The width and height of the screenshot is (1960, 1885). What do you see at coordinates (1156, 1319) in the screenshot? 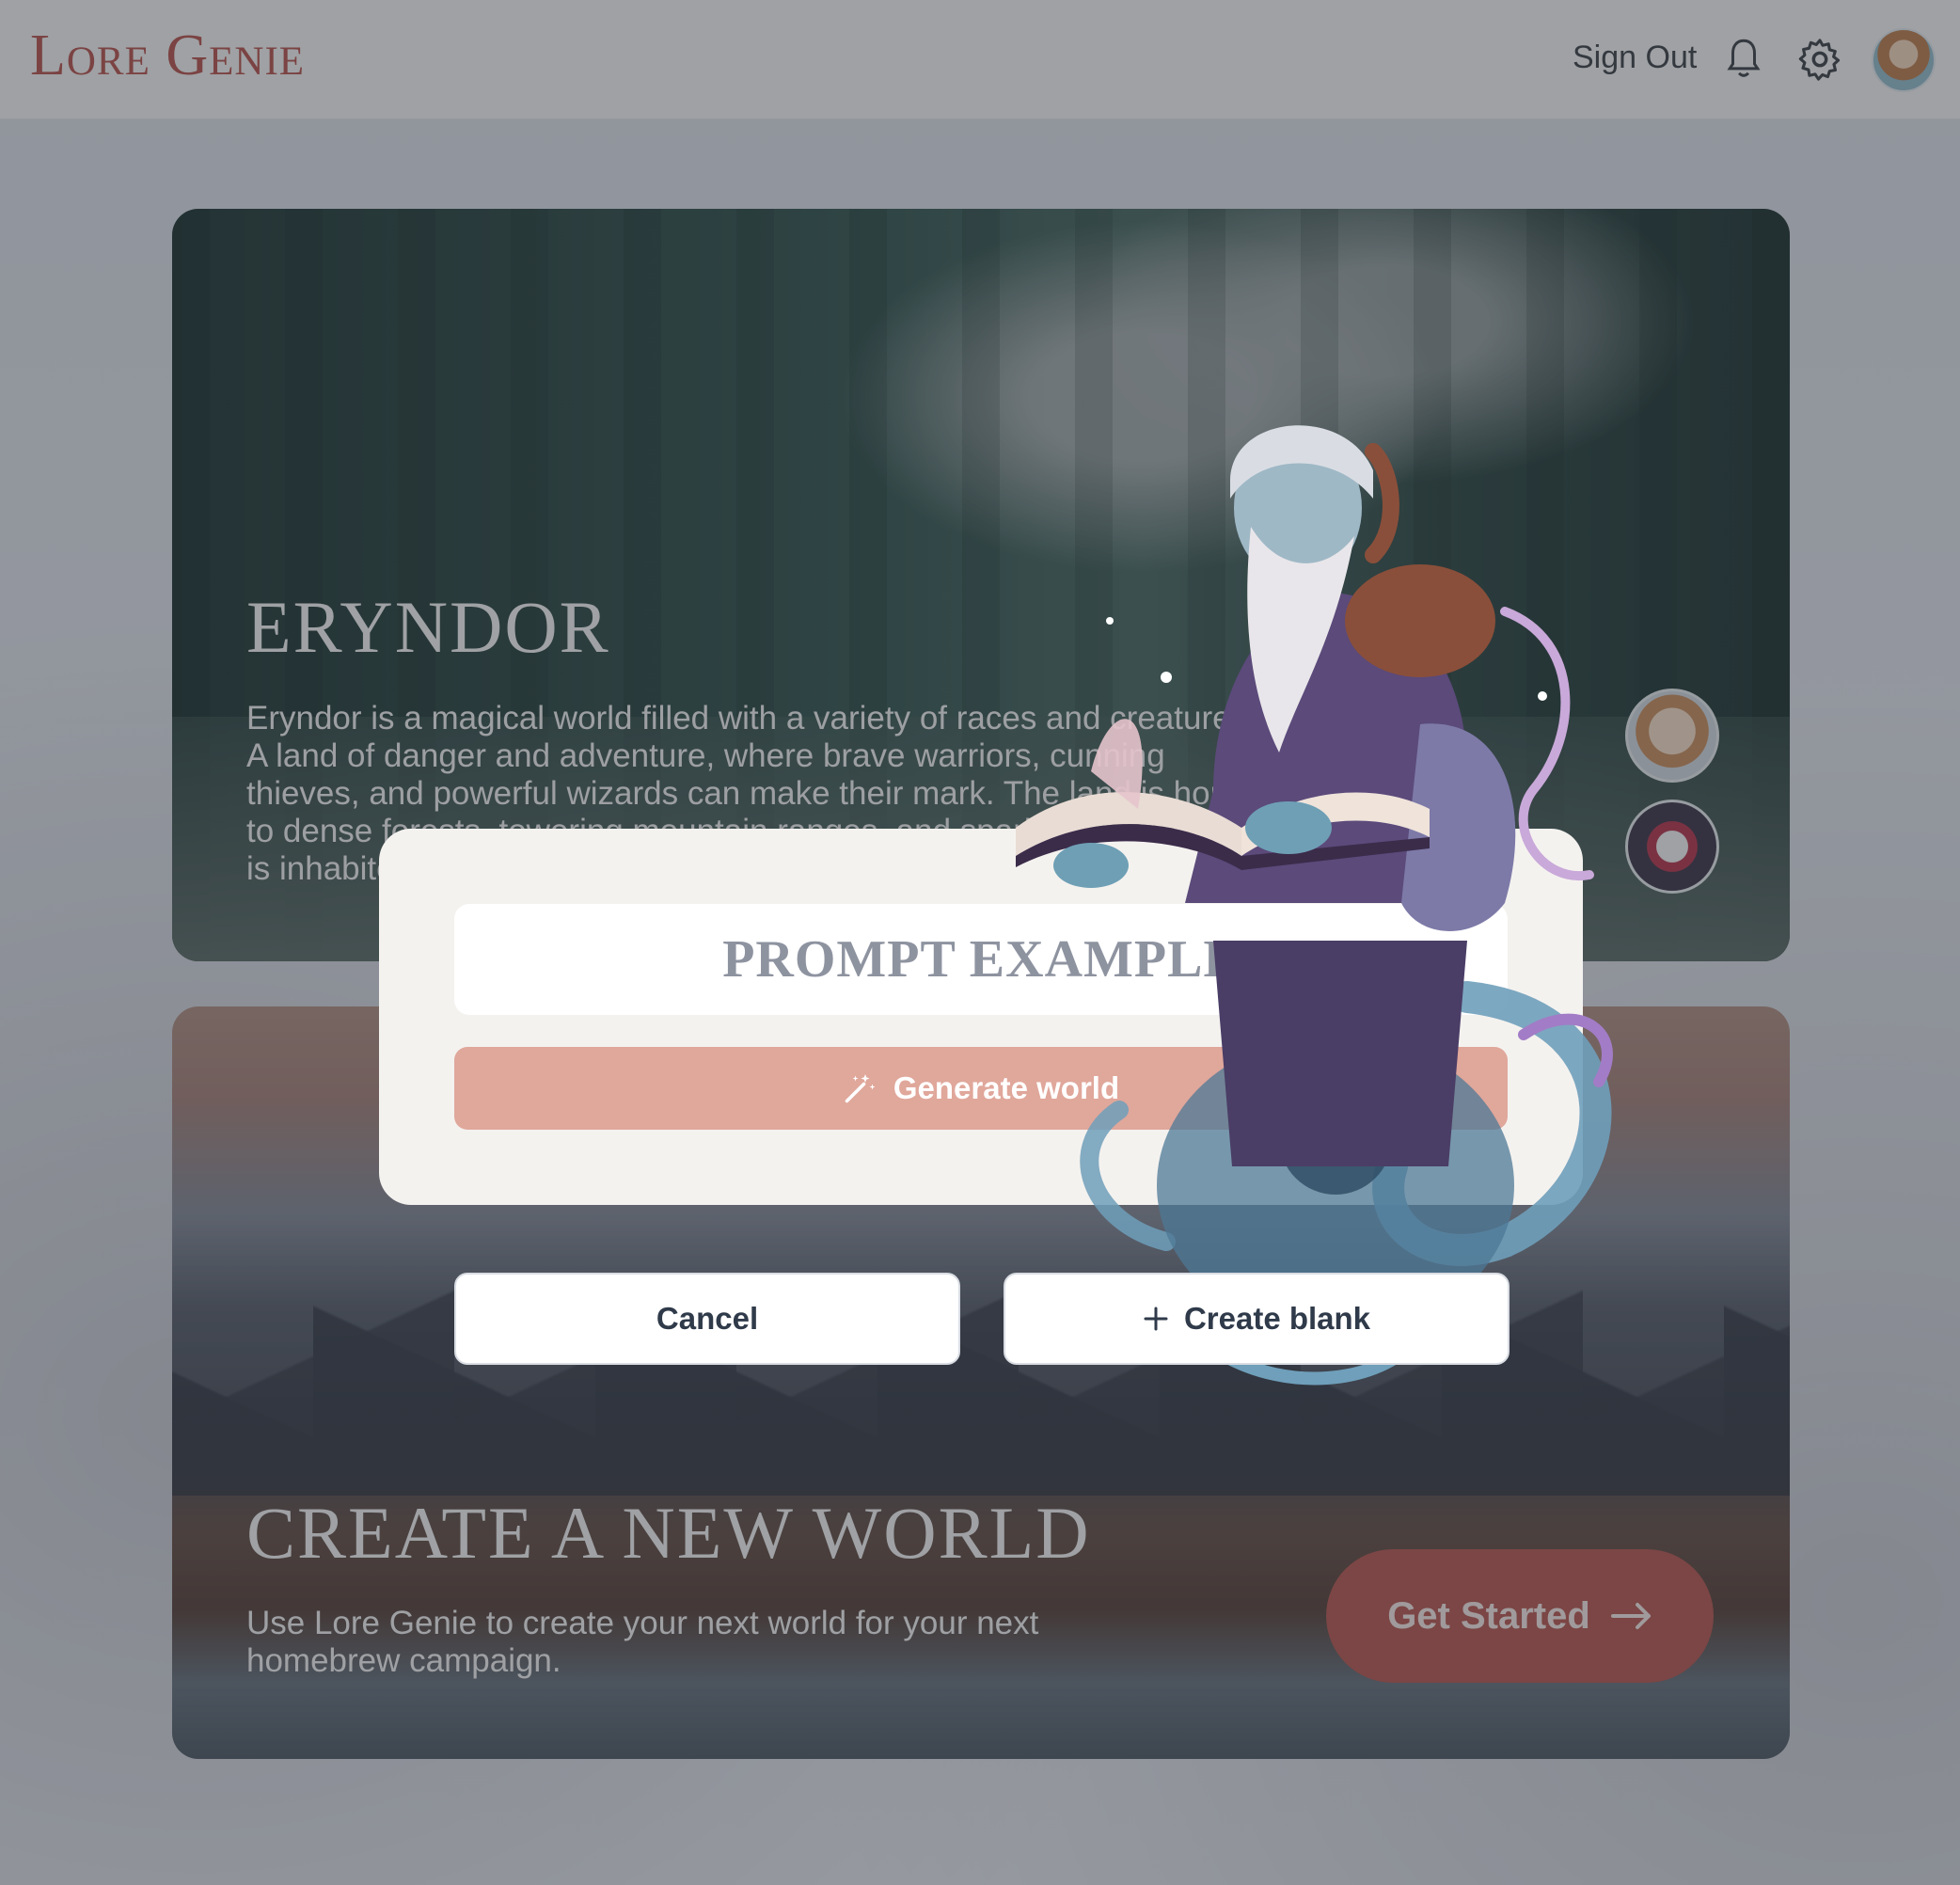
I see `plus-icon` at bounding box center [1156, 1319].